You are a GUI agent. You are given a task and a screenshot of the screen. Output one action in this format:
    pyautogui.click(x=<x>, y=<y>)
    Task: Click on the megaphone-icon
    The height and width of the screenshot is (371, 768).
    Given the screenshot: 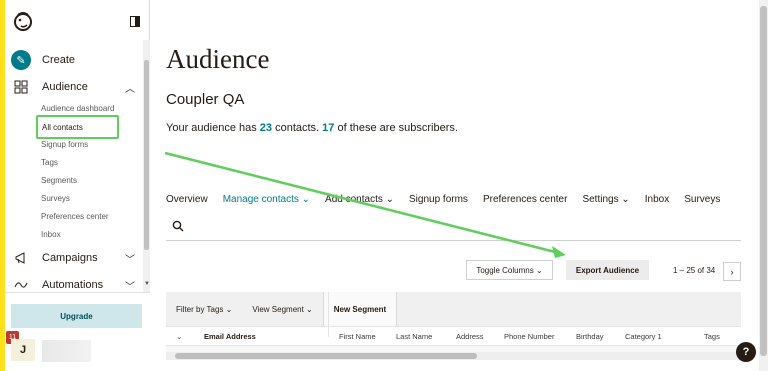 What is the action you would take?
    pyautogui.click(x=21, y=258)
    